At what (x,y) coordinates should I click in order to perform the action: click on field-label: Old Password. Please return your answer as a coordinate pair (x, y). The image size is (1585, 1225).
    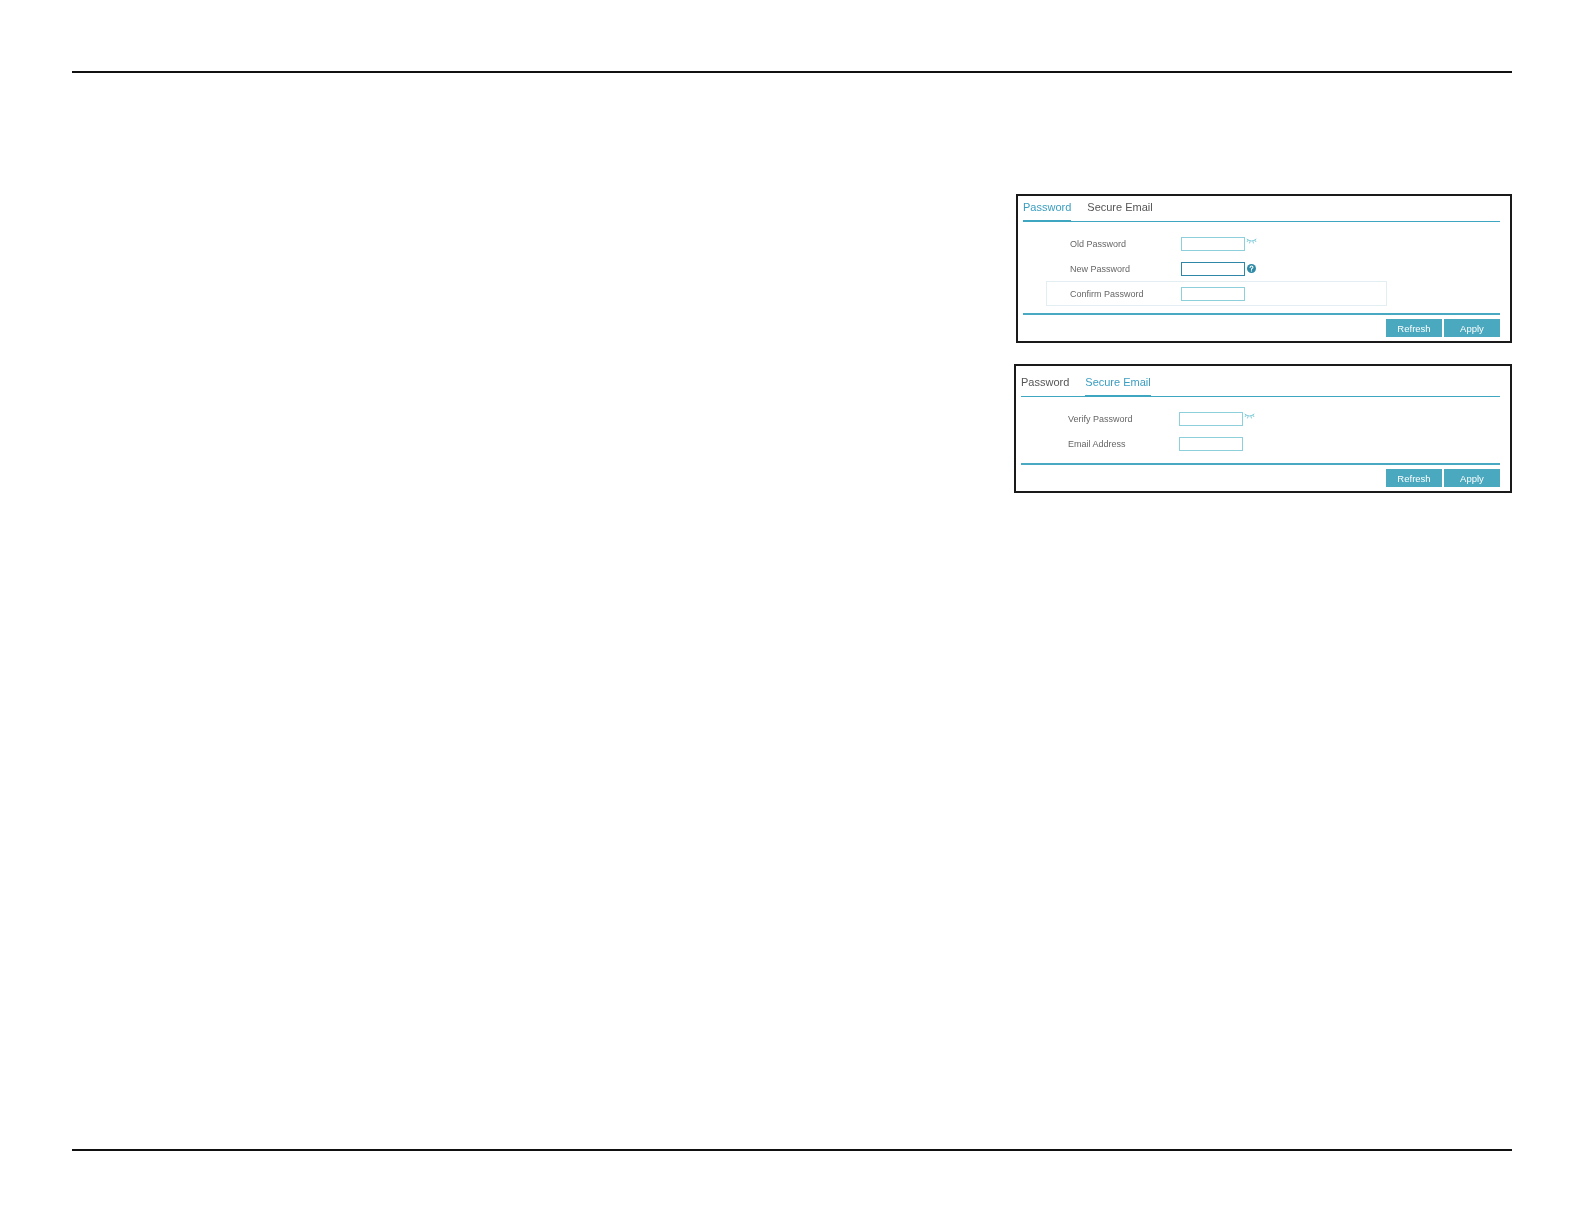
    Looking at the image, I should click on (1099, 243).